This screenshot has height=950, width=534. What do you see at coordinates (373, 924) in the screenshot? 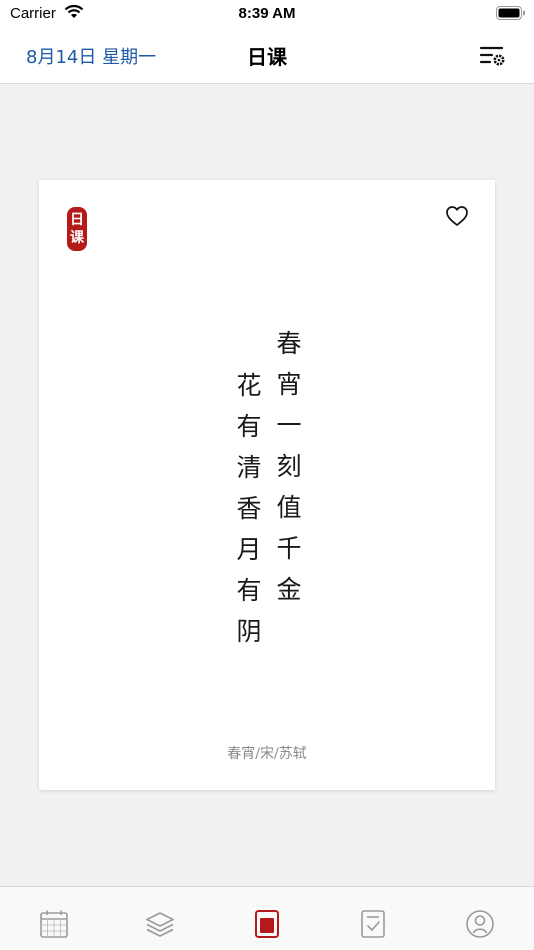
I see `checklist-icon` at bounding box center [373, 924].